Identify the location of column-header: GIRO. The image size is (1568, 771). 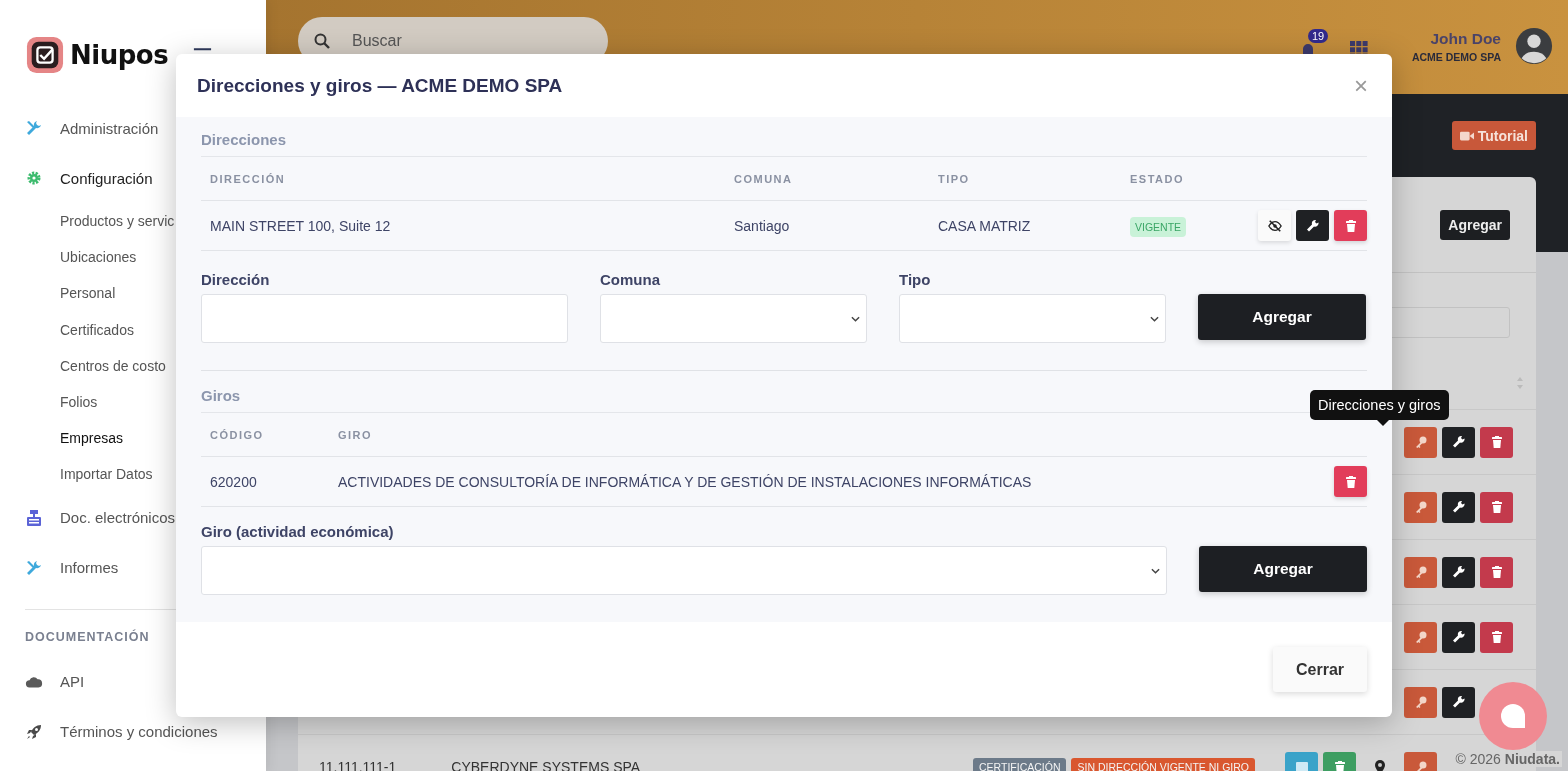
(355, 434).